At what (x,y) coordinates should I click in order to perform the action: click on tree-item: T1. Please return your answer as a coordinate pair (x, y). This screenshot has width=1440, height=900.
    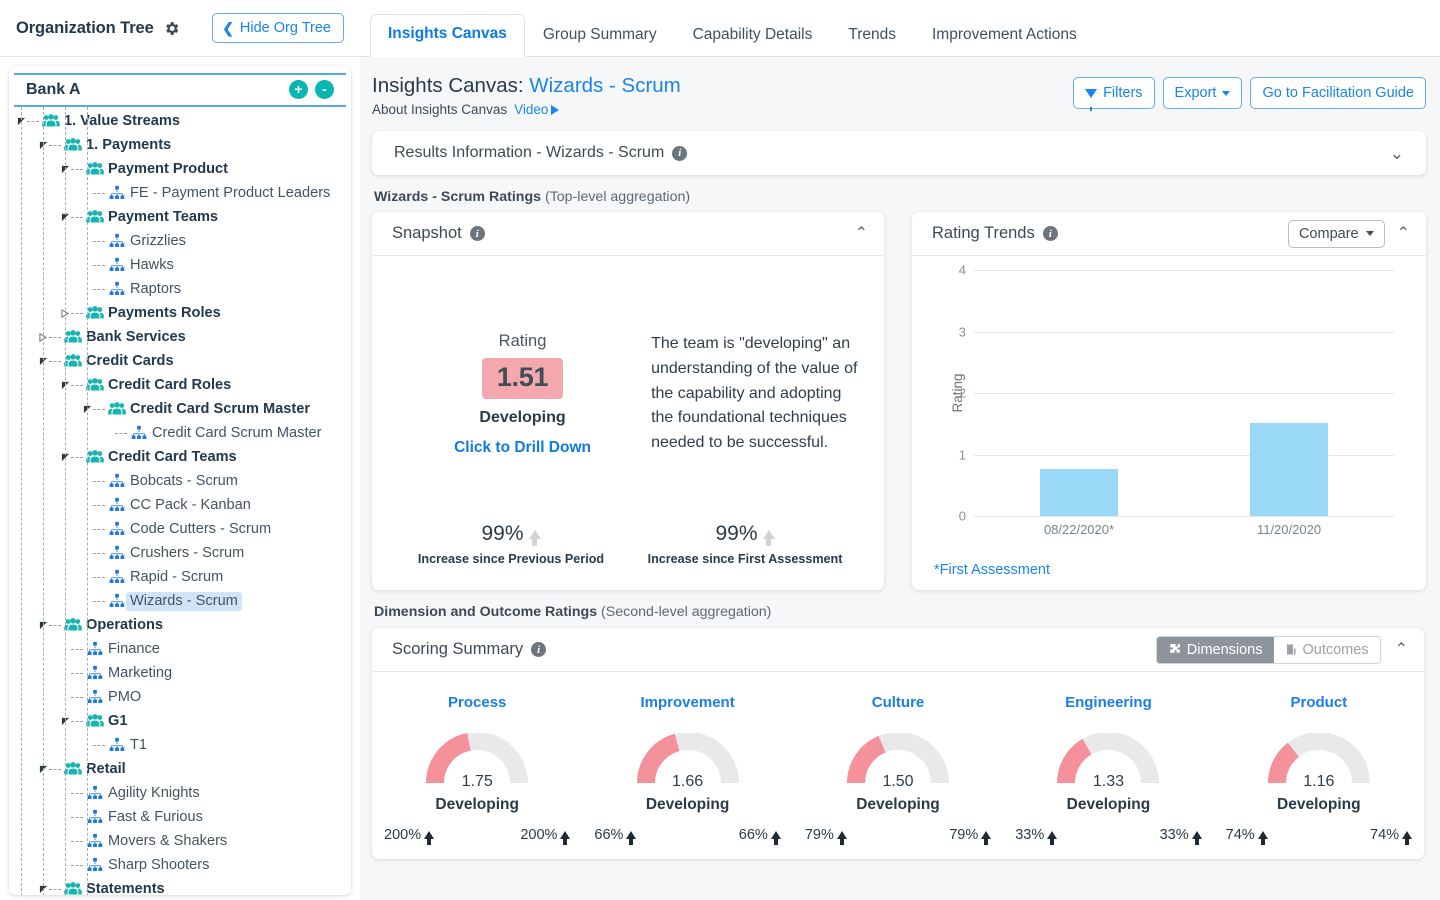
    Looking at the image, I should click on (180, 745).